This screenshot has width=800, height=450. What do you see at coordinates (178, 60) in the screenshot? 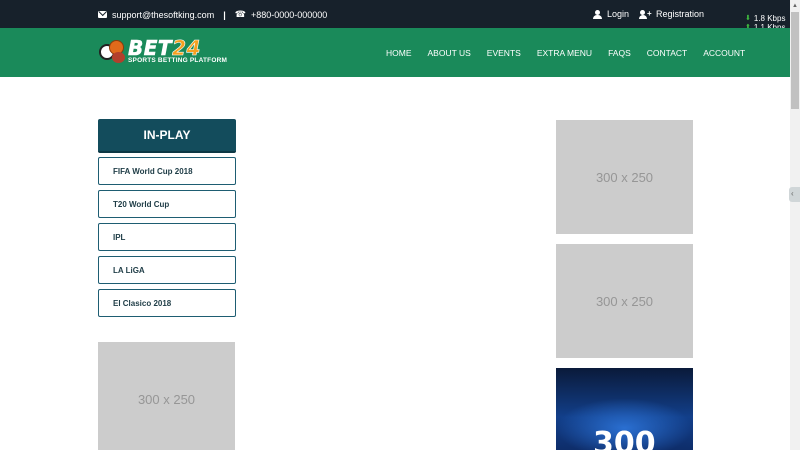
I see `logo-tagline: SPORTS BETTING PLATFORM` at bounding box center [178, 60].